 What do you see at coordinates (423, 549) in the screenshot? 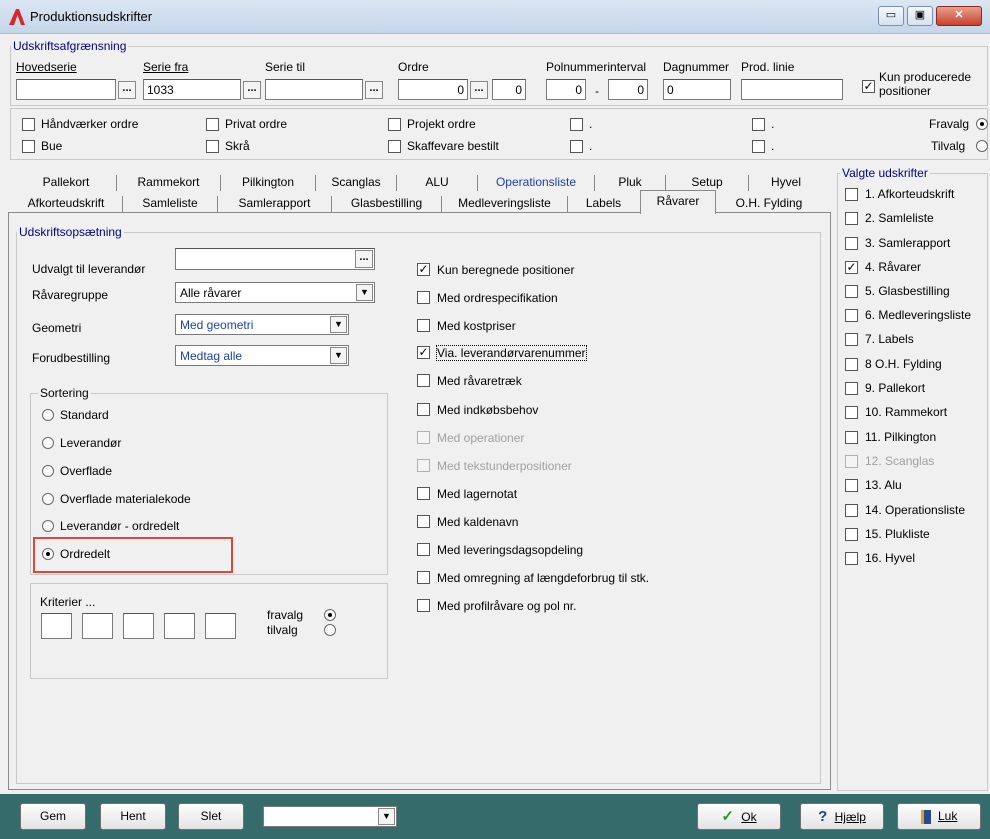
I see `opt-leveringsdagsopdeling-checkbox` at bounding box center [423, 549].